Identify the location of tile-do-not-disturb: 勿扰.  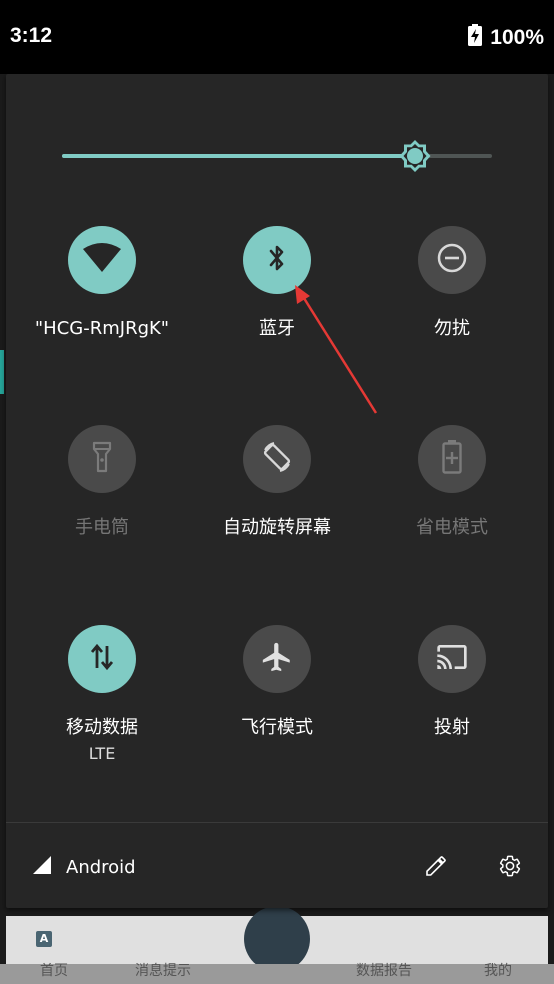
(452, 283).